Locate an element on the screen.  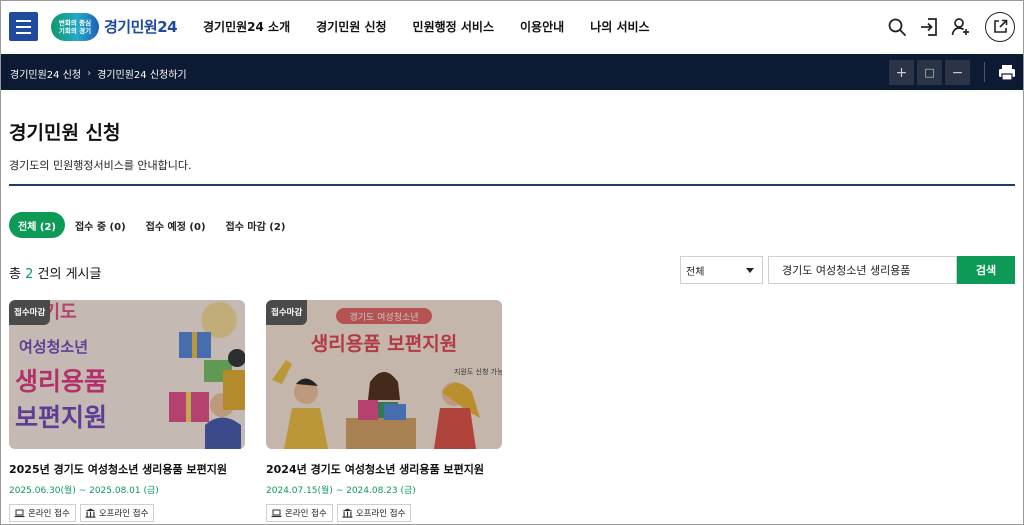
print-icon is located at coordinates (1007, 72).